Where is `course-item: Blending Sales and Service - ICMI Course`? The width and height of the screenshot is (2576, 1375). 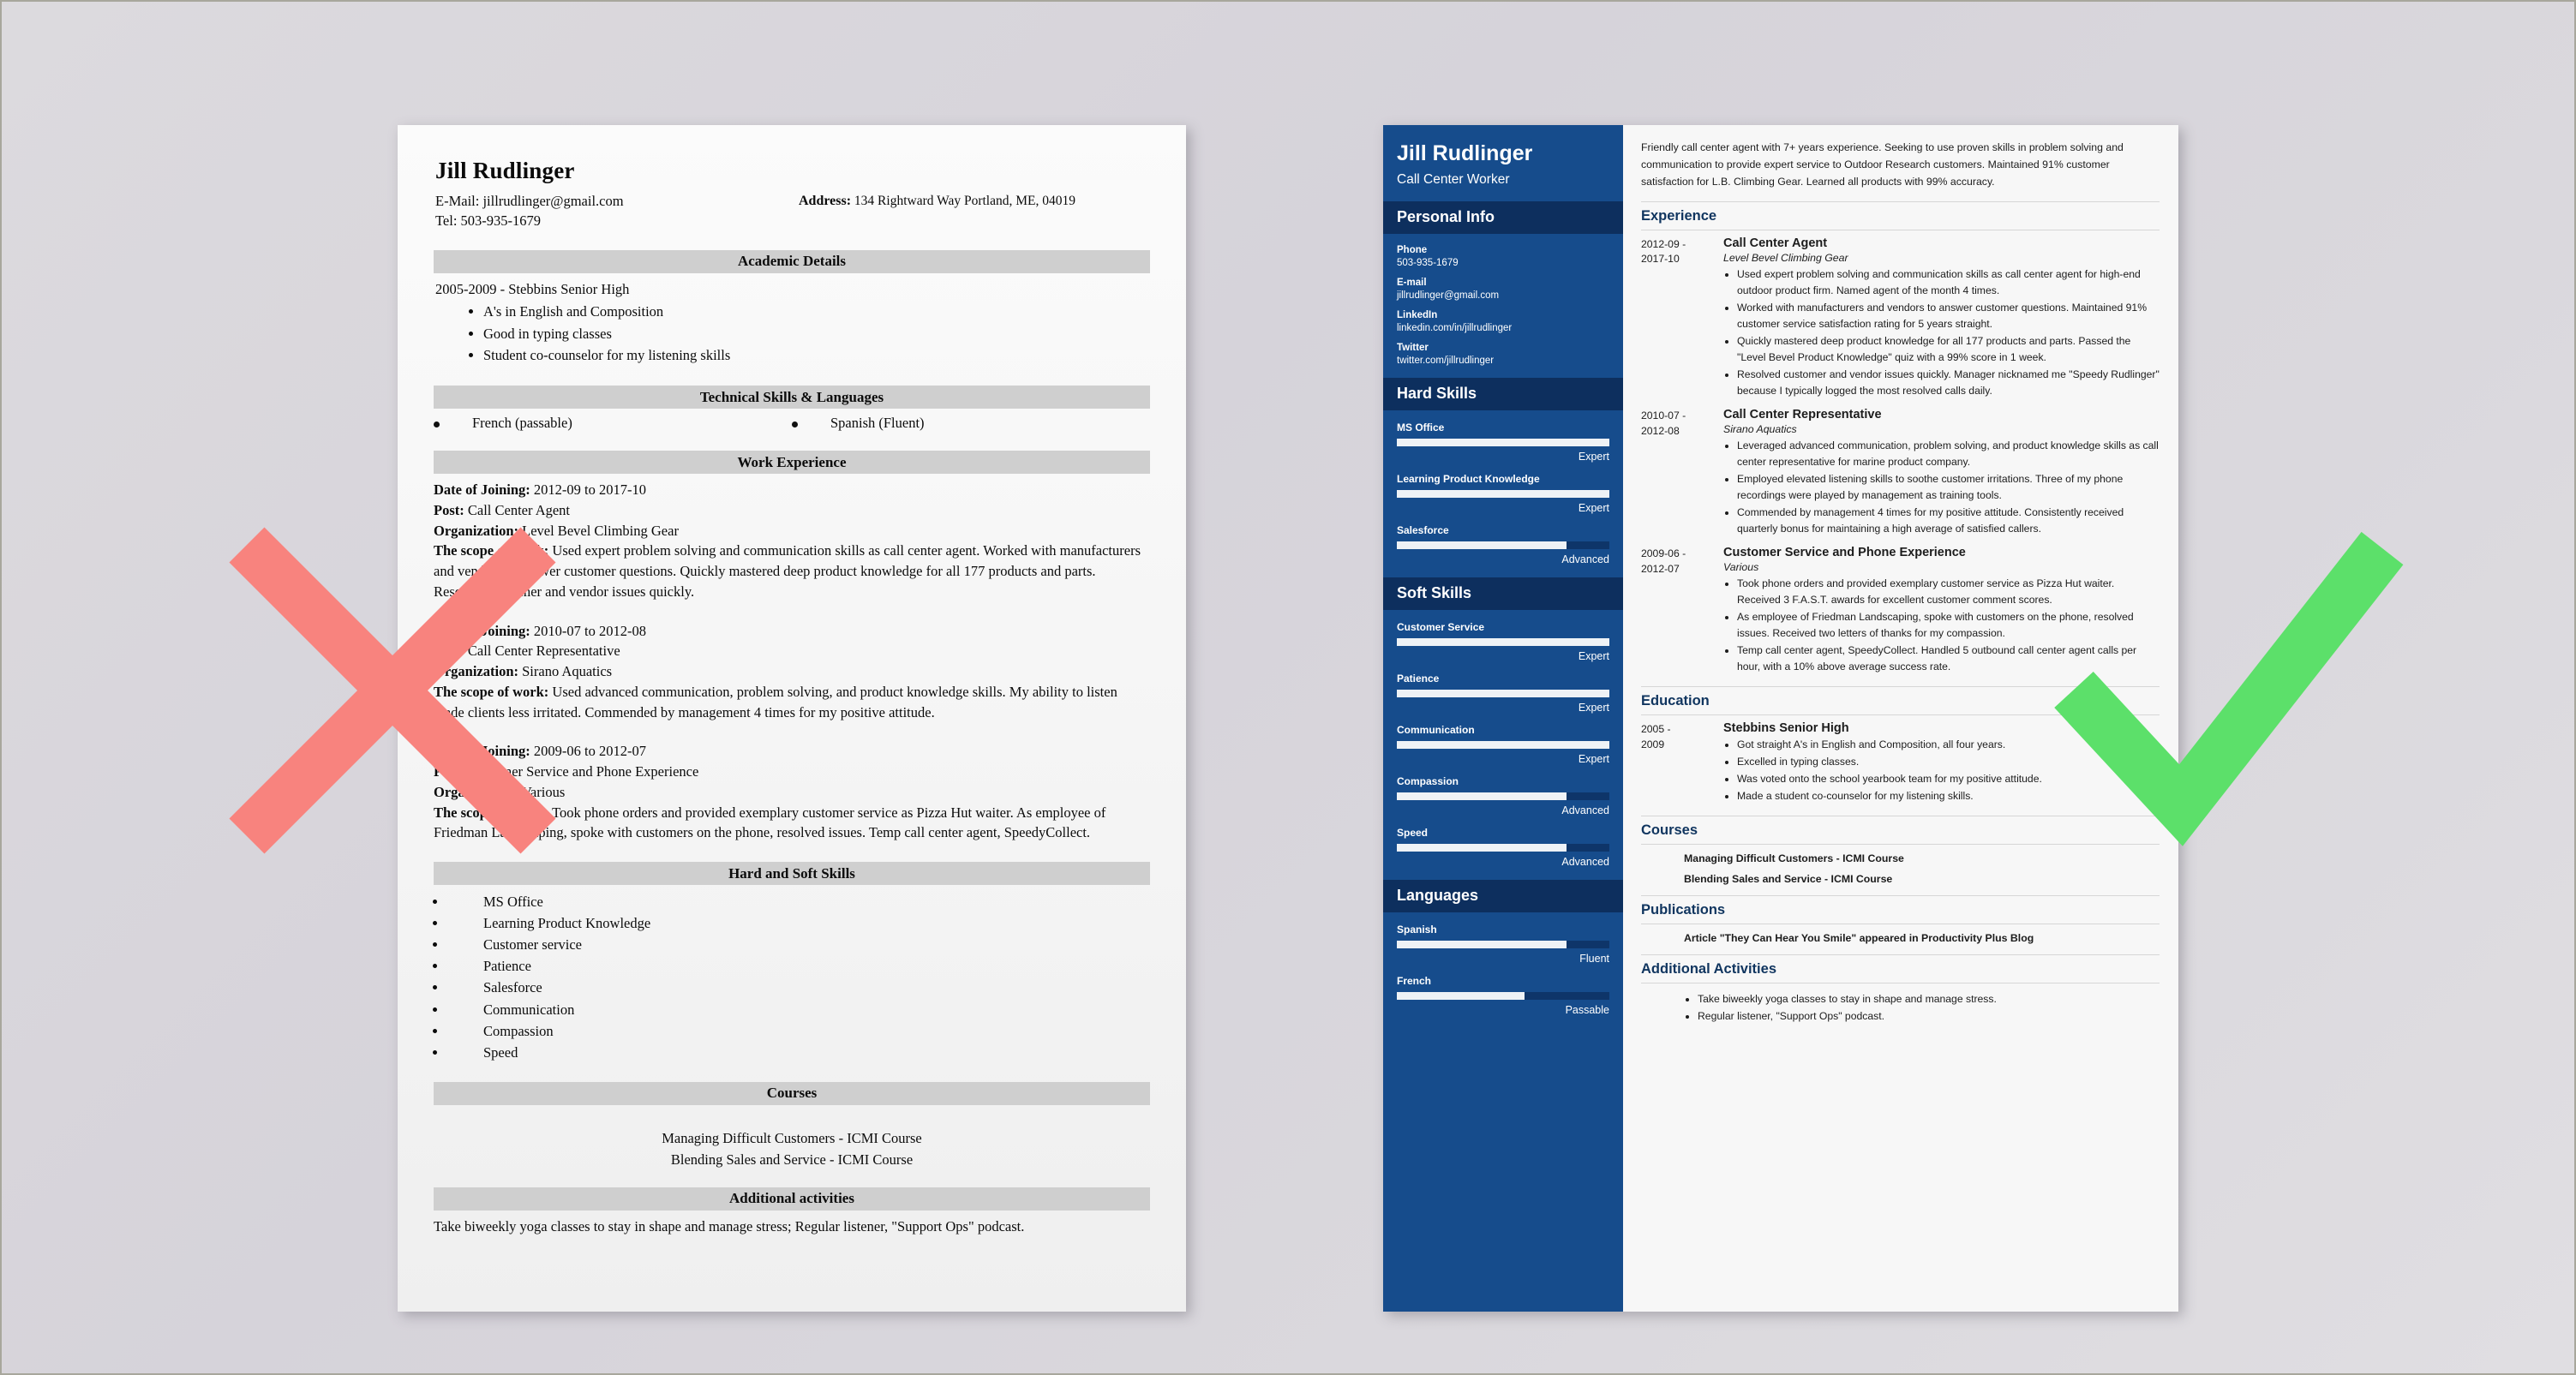 course-item: Blending Sales and Service - ICMI Course is located at coordinates (1788, 879).